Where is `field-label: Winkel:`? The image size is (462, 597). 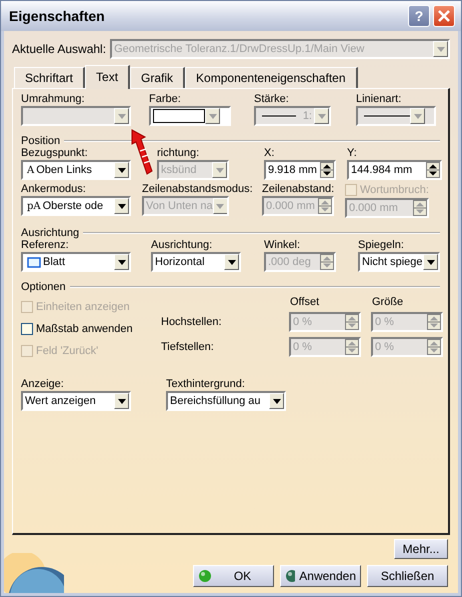 field-label: Winkel: is located at coordinates (283, 245).